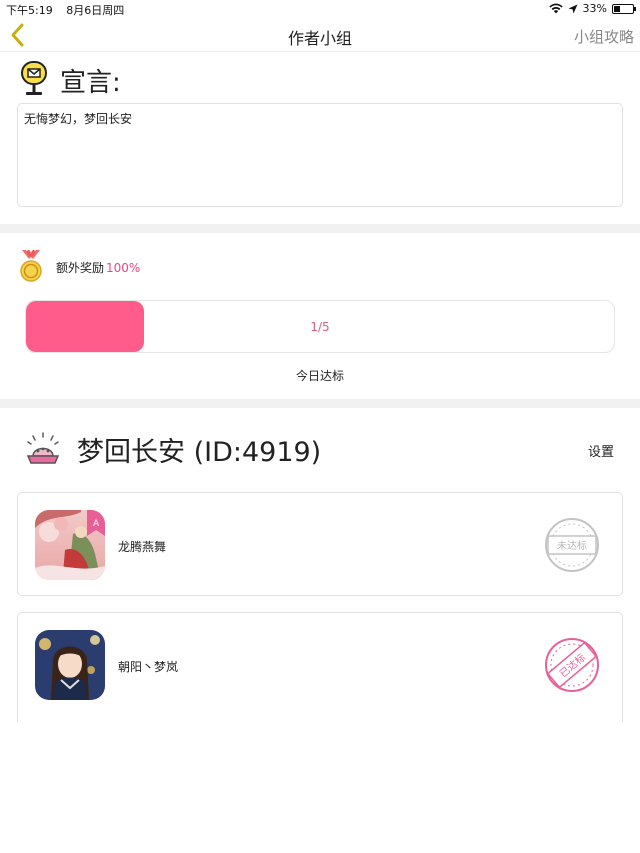  I want to click on nav-bar: 作者小组 小组攻略, so click(320, 35).